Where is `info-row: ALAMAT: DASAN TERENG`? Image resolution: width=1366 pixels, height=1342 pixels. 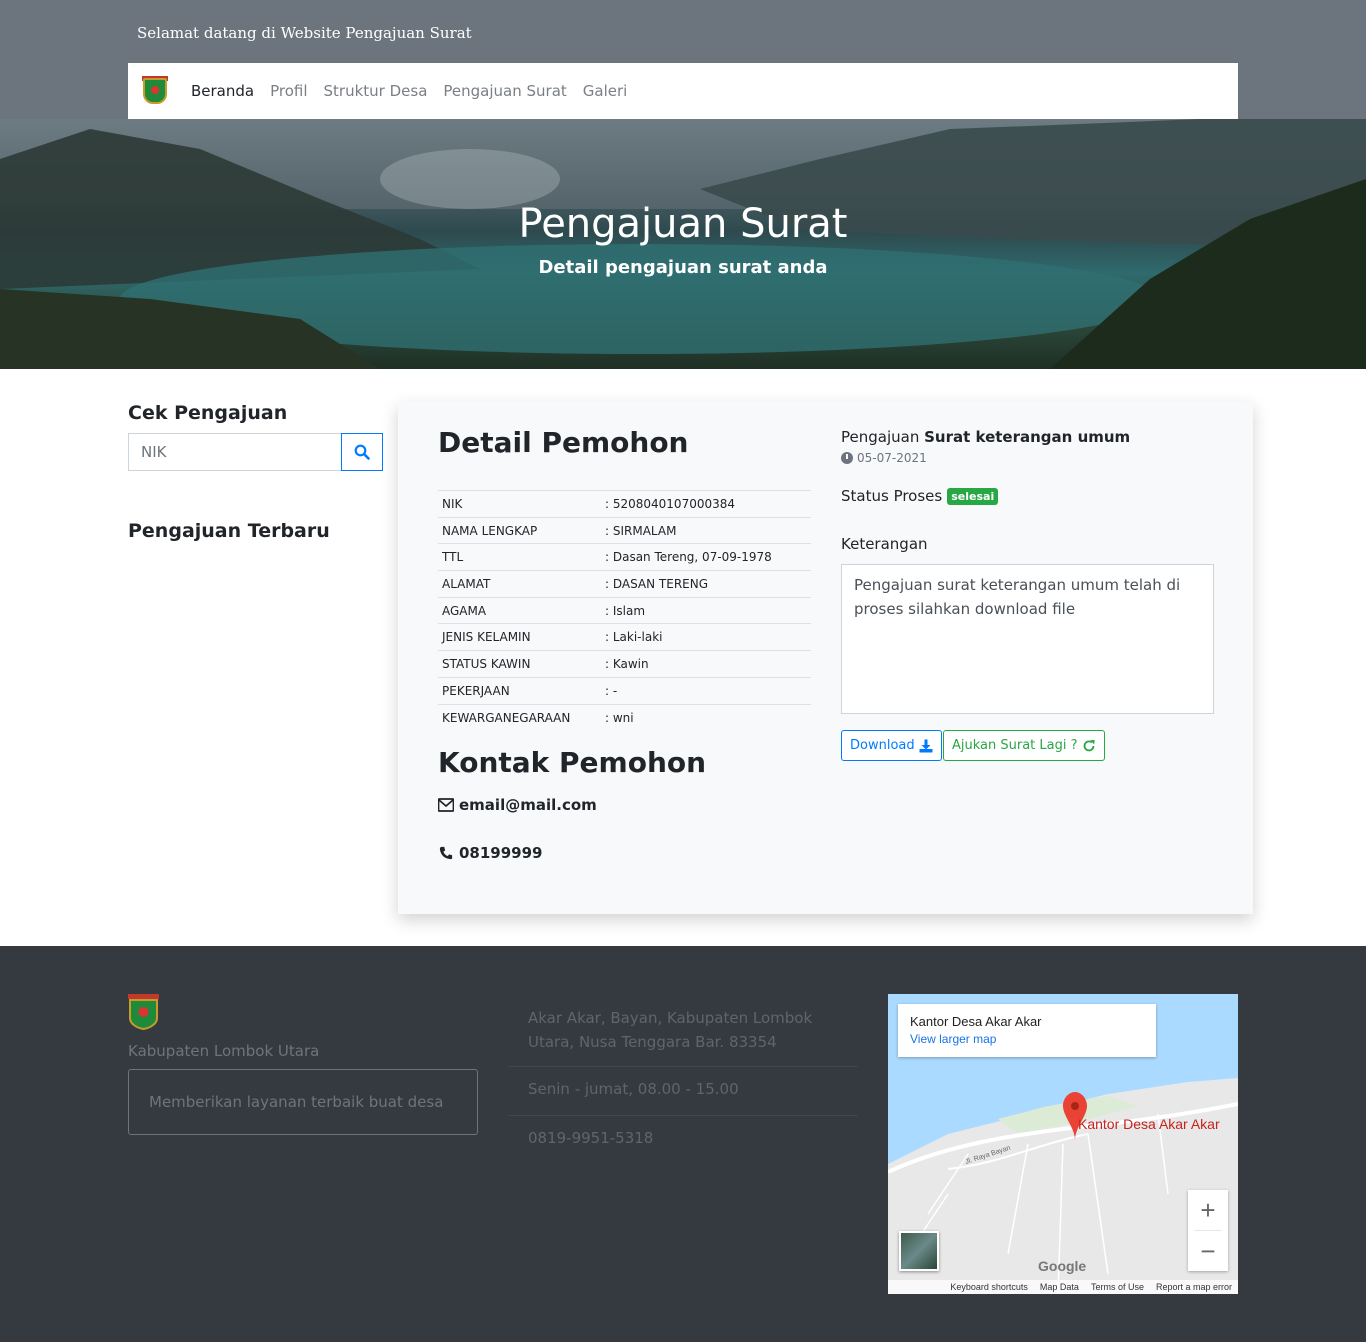
info-row: ALAMAT: DASAN TERENG is located at coordinates (624, 584).